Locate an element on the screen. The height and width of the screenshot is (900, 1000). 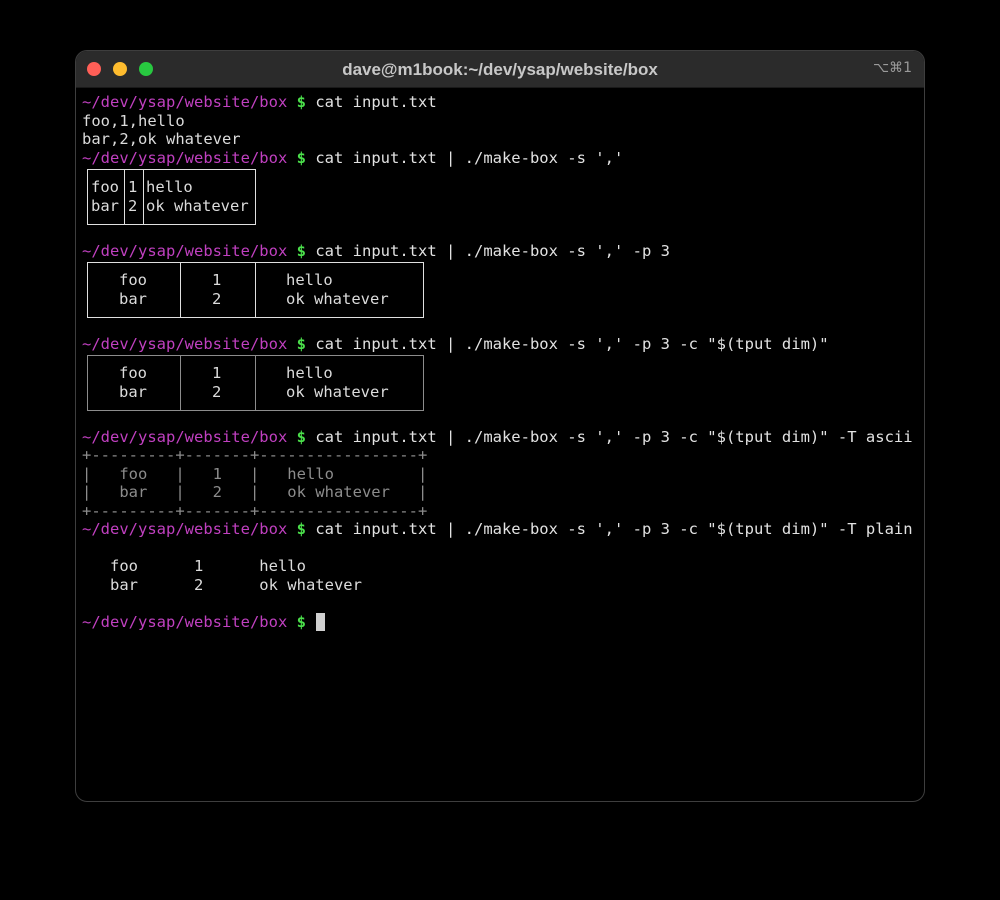
prompt-line: ~/dev/ysap/website/box $ cat input.txt is located at coordinates (259, 102).